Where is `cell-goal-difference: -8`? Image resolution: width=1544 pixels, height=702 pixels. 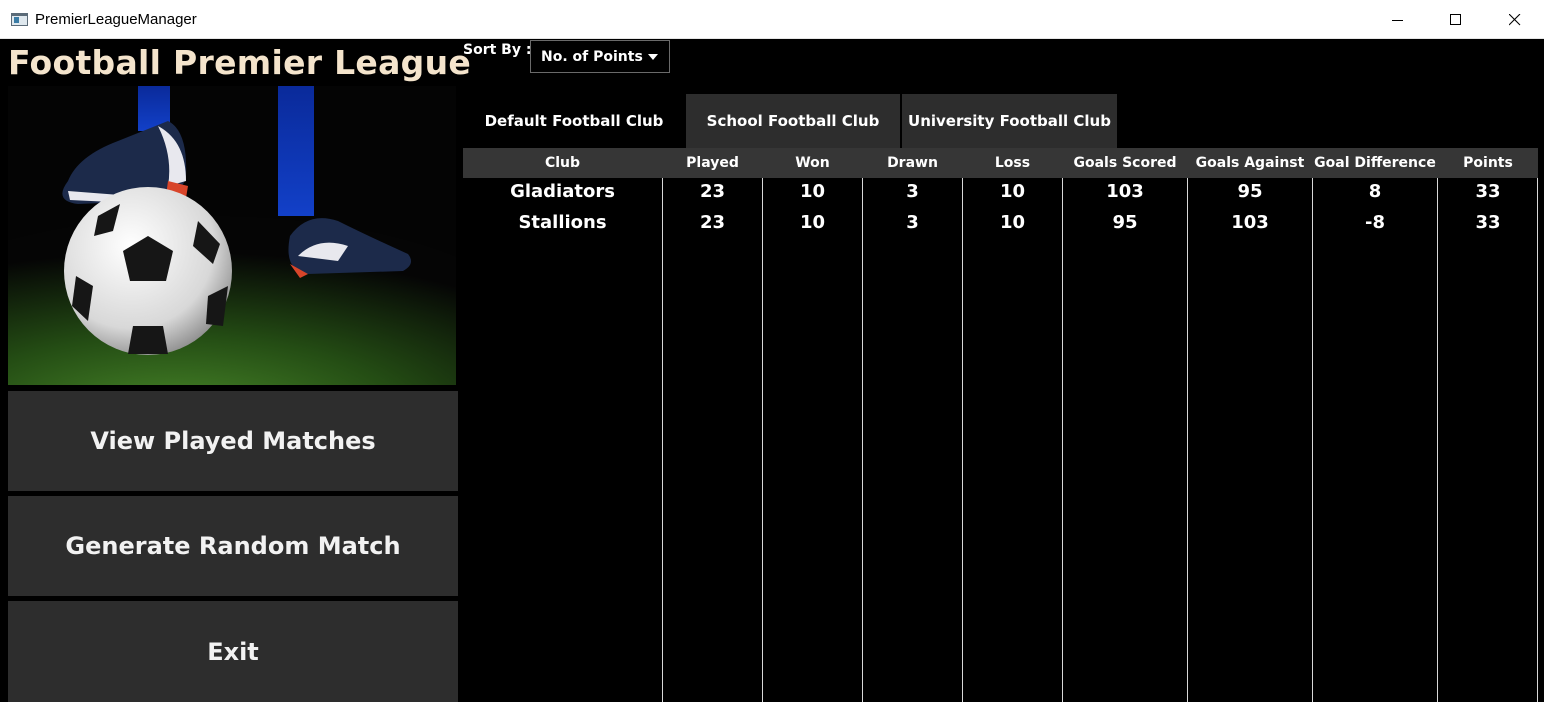
cell-goal-difference: -8 is located at coordinates (1375, 222).